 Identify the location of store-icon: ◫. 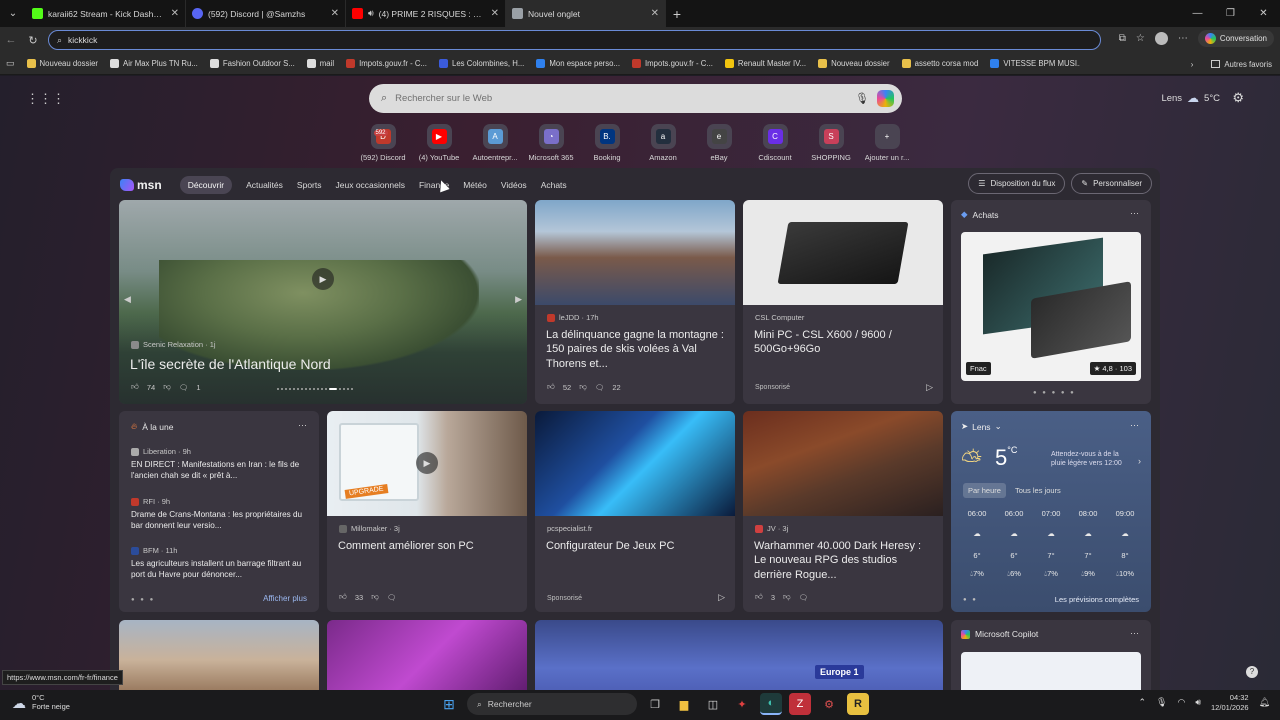
(713, 704).